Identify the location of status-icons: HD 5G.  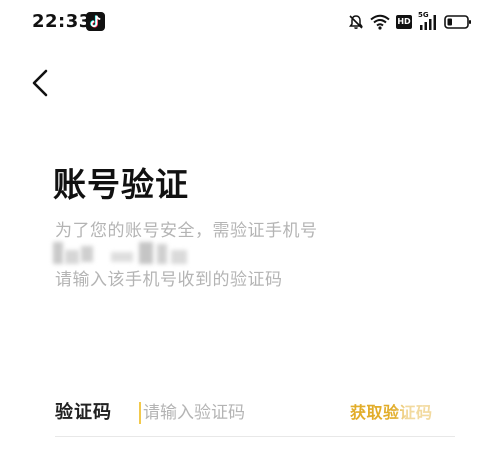
(407, 21).